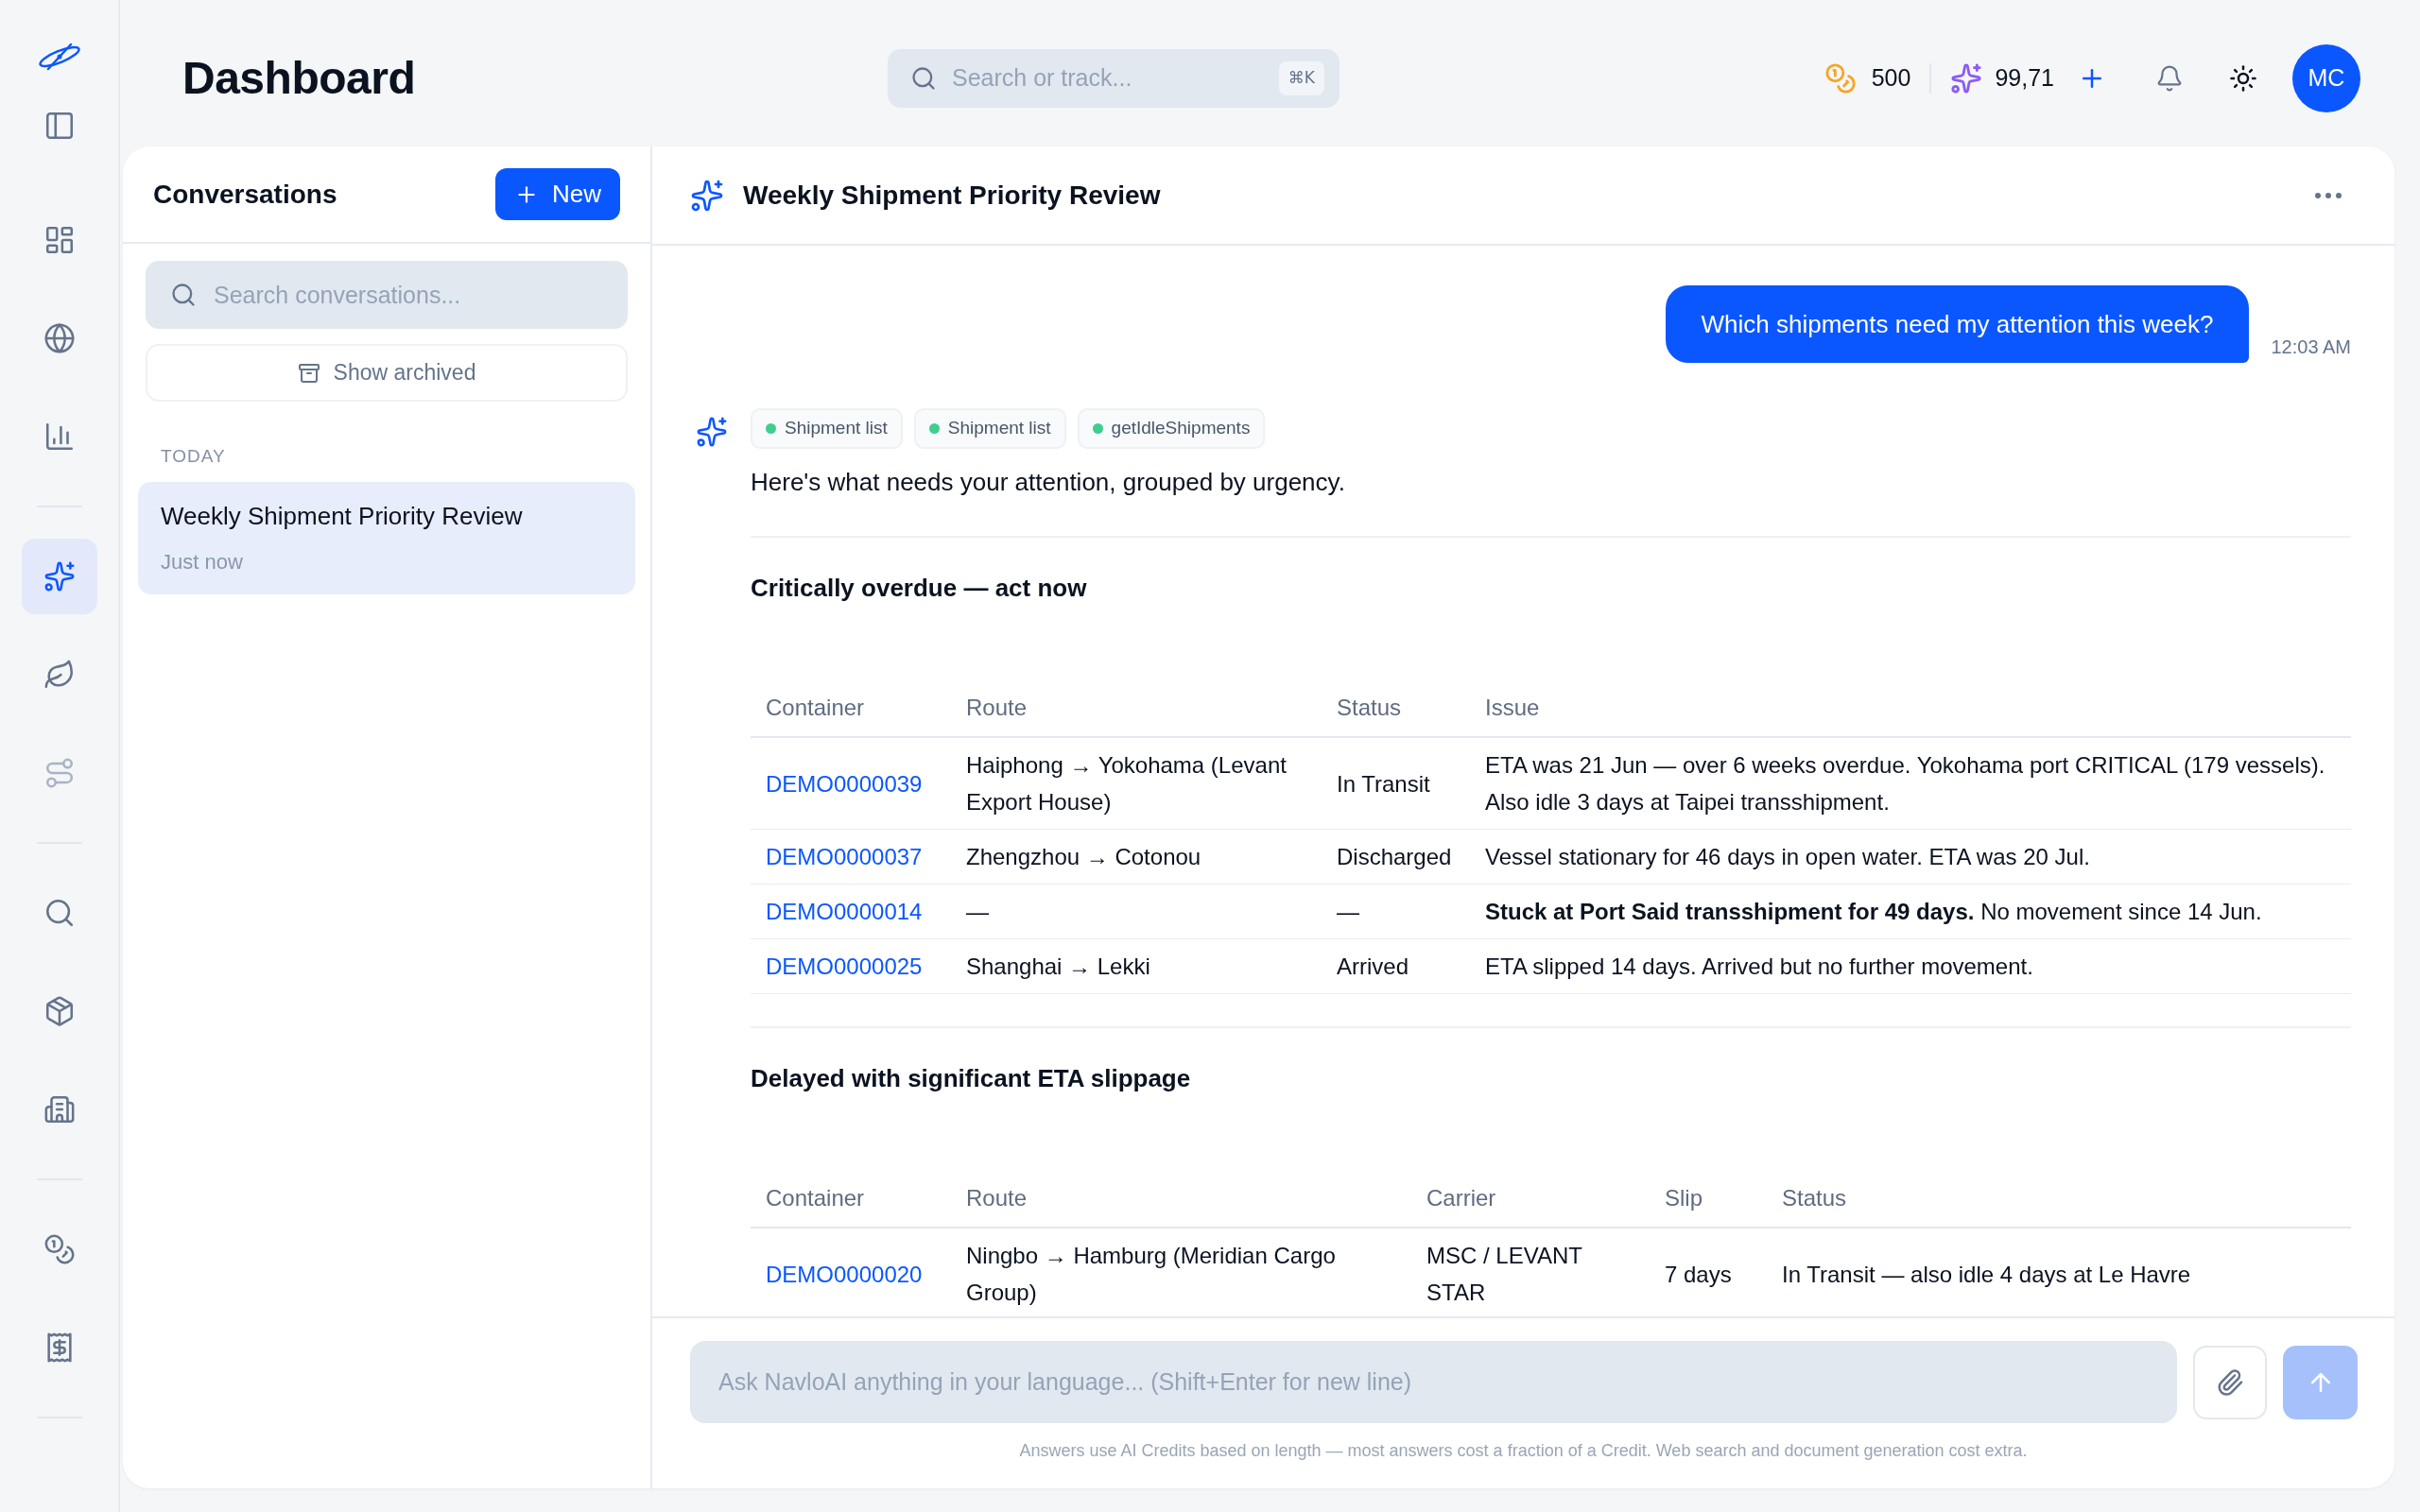  I want to click on show-archived-button: Show archived, so click(387, 373).